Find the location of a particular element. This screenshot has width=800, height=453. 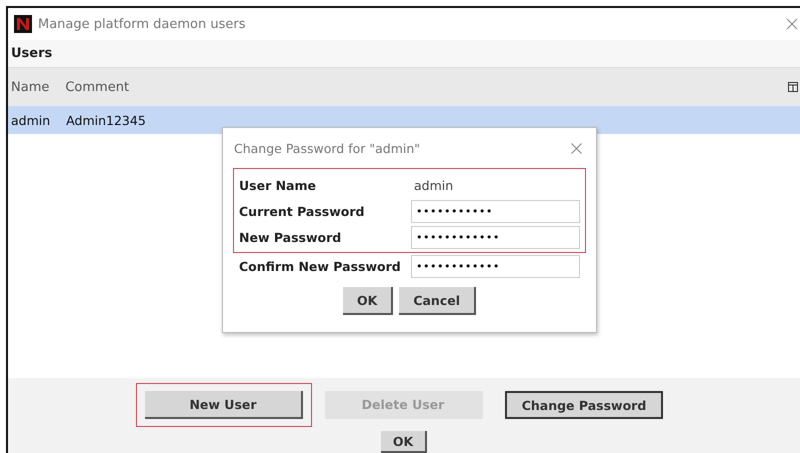

password-field: ••••••••••• is located at coordinates (495, 211).